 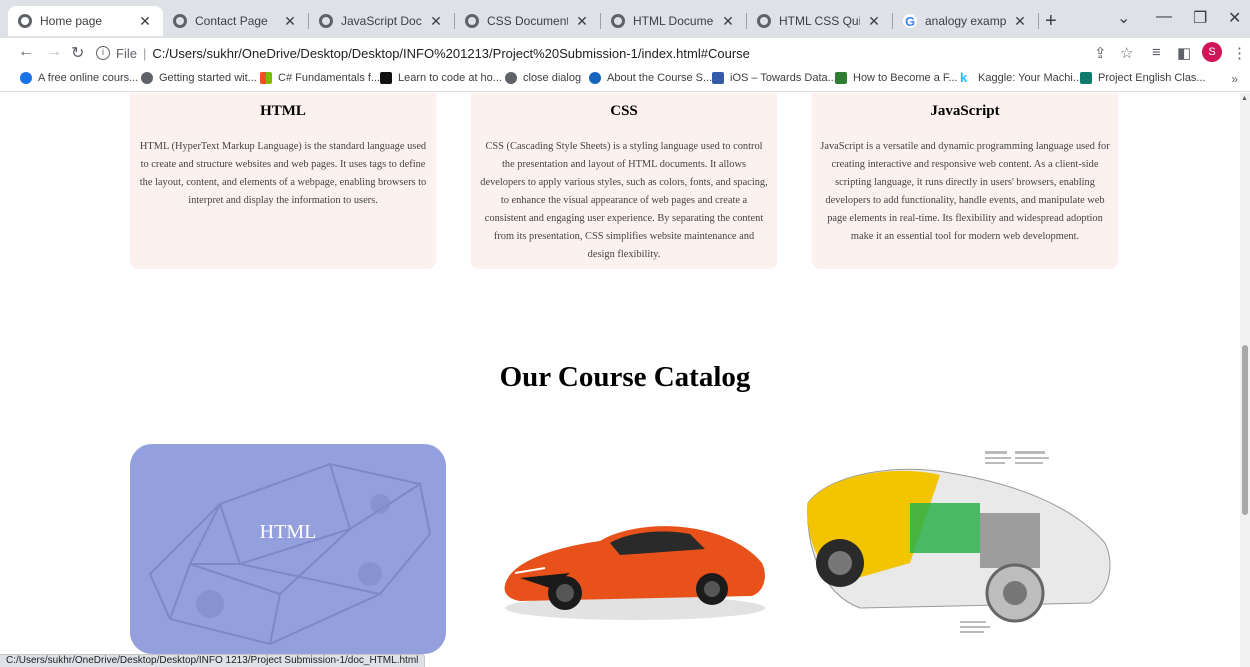 I want to click on tab-html-css-quiz: HTML CSS Quiz ✕, so click(x=819, y=21).